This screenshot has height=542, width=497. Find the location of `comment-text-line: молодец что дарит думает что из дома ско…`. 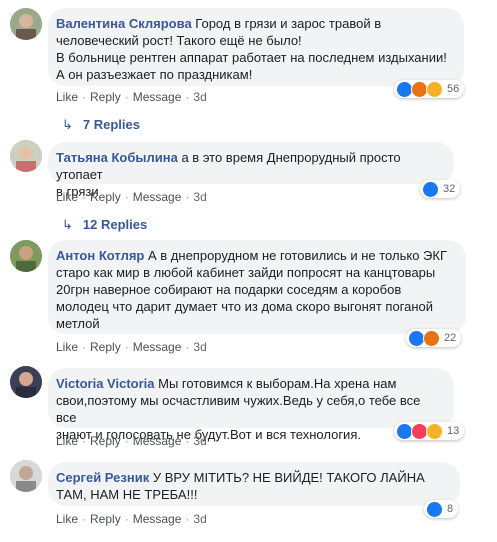

comment-text-line: молодец что дарит думает что из дома ско… is located at coordinates (245, 306).